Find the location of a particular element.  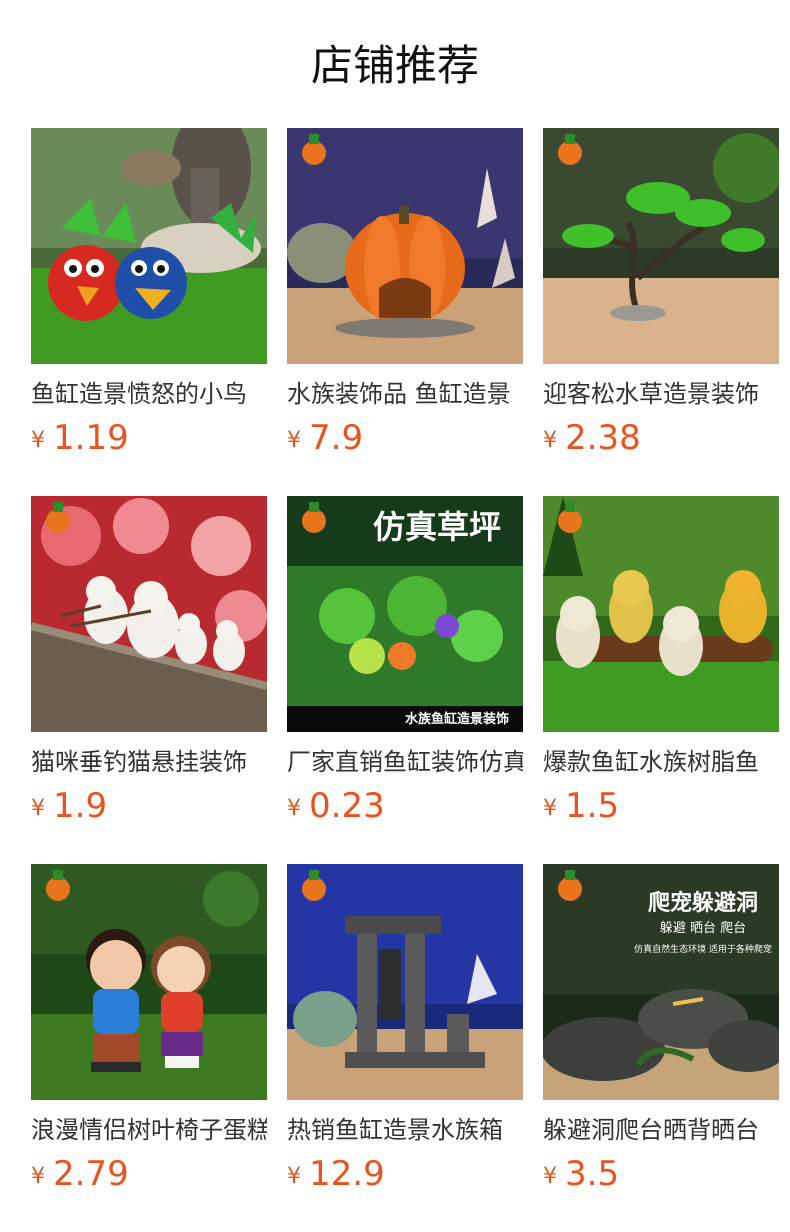

product-price: ¥1.5 is located at coordinates (581, 806).